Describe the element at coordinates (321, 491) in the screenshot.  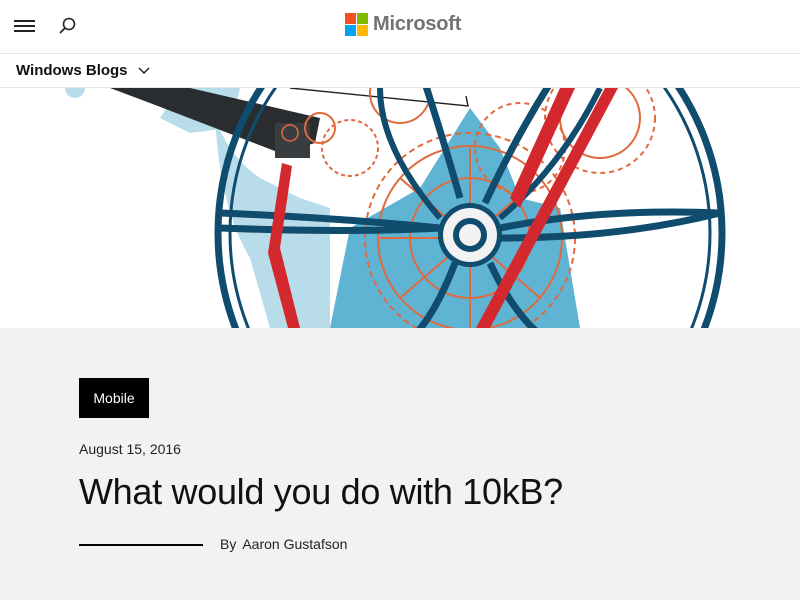
I see `article-title: What would you do with 10kB?` at that location.